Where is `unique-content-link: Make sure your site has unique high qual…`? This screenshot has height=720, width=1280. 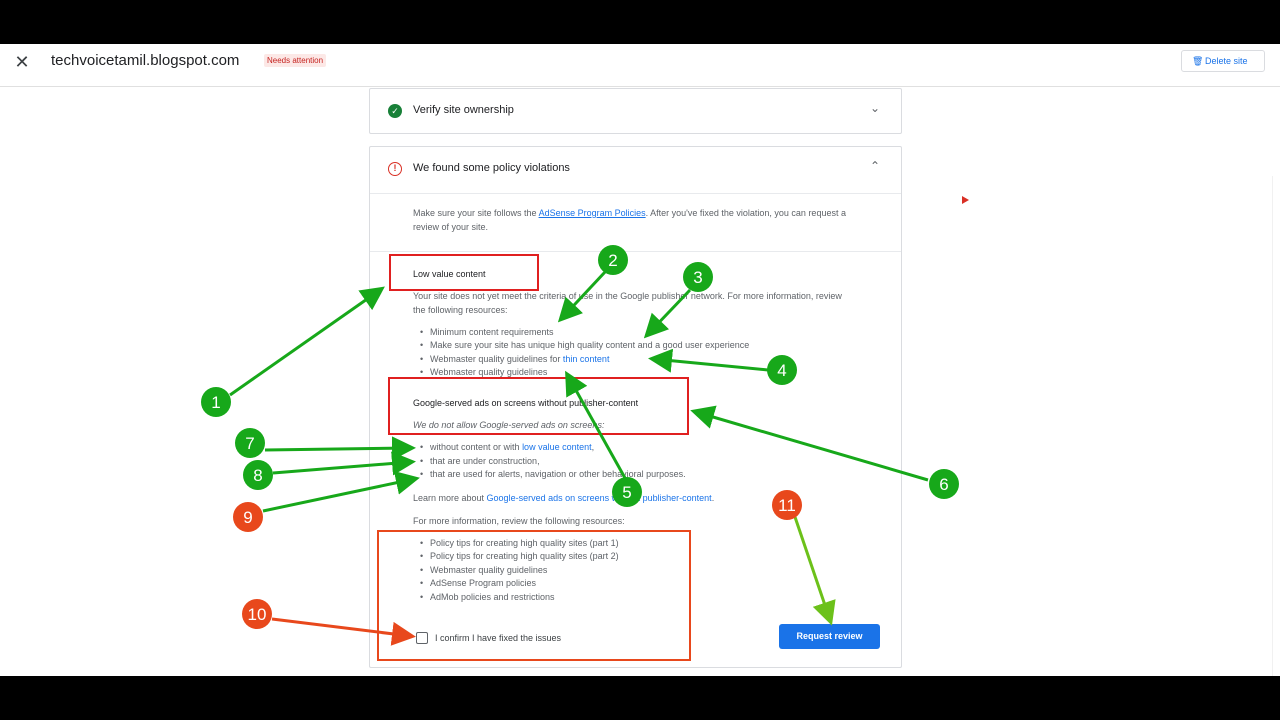
unique-content-link: Make sure your site has unique high qual… is located at coordinates (584, 345).